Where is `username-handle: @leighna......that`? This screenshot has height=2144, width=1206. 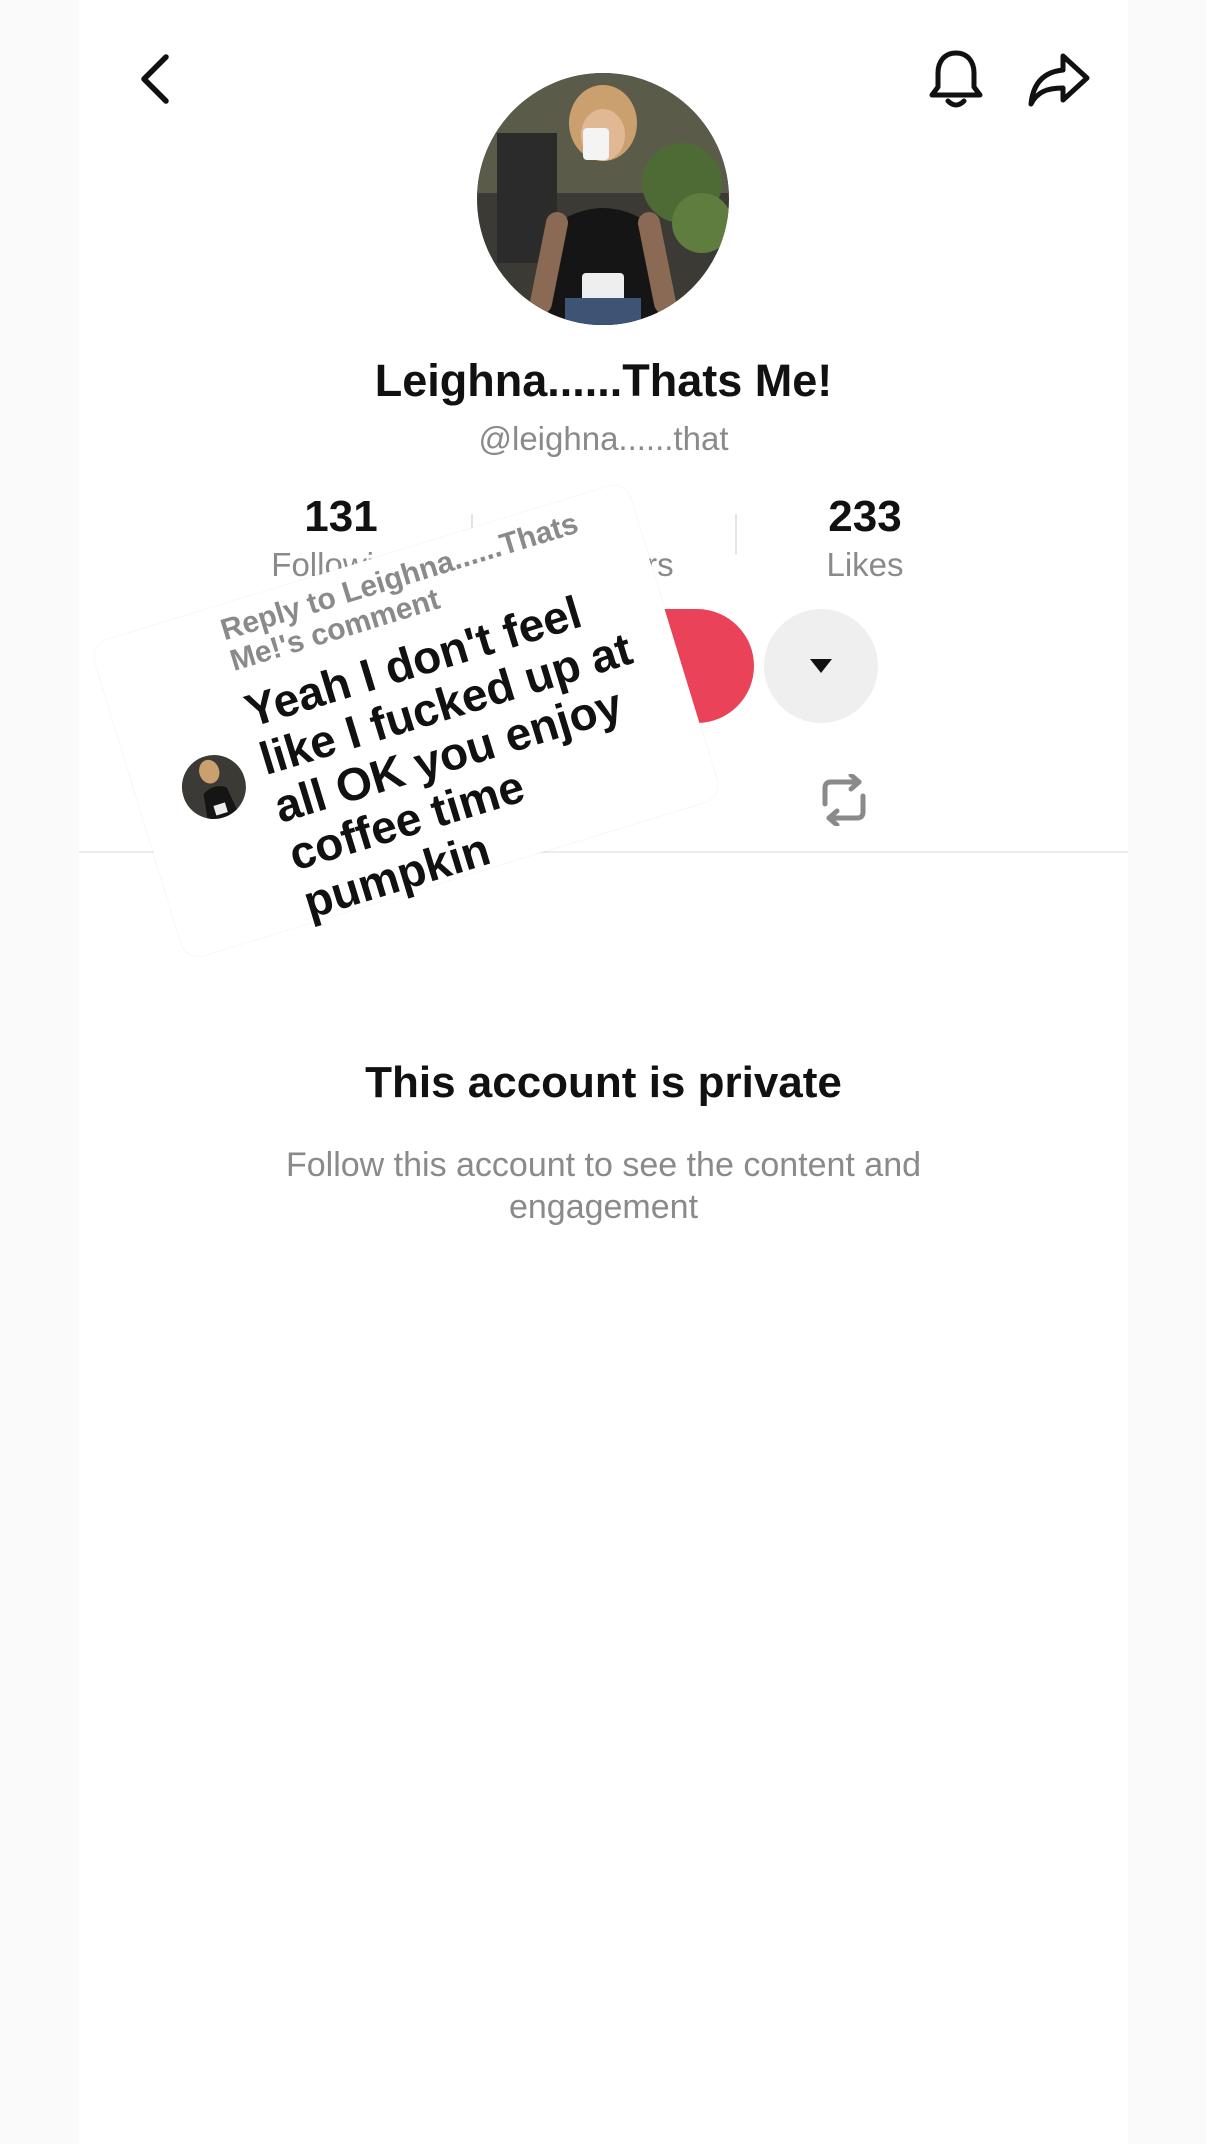
username-handle: @leighna......that is located at coordinates (603, 438).